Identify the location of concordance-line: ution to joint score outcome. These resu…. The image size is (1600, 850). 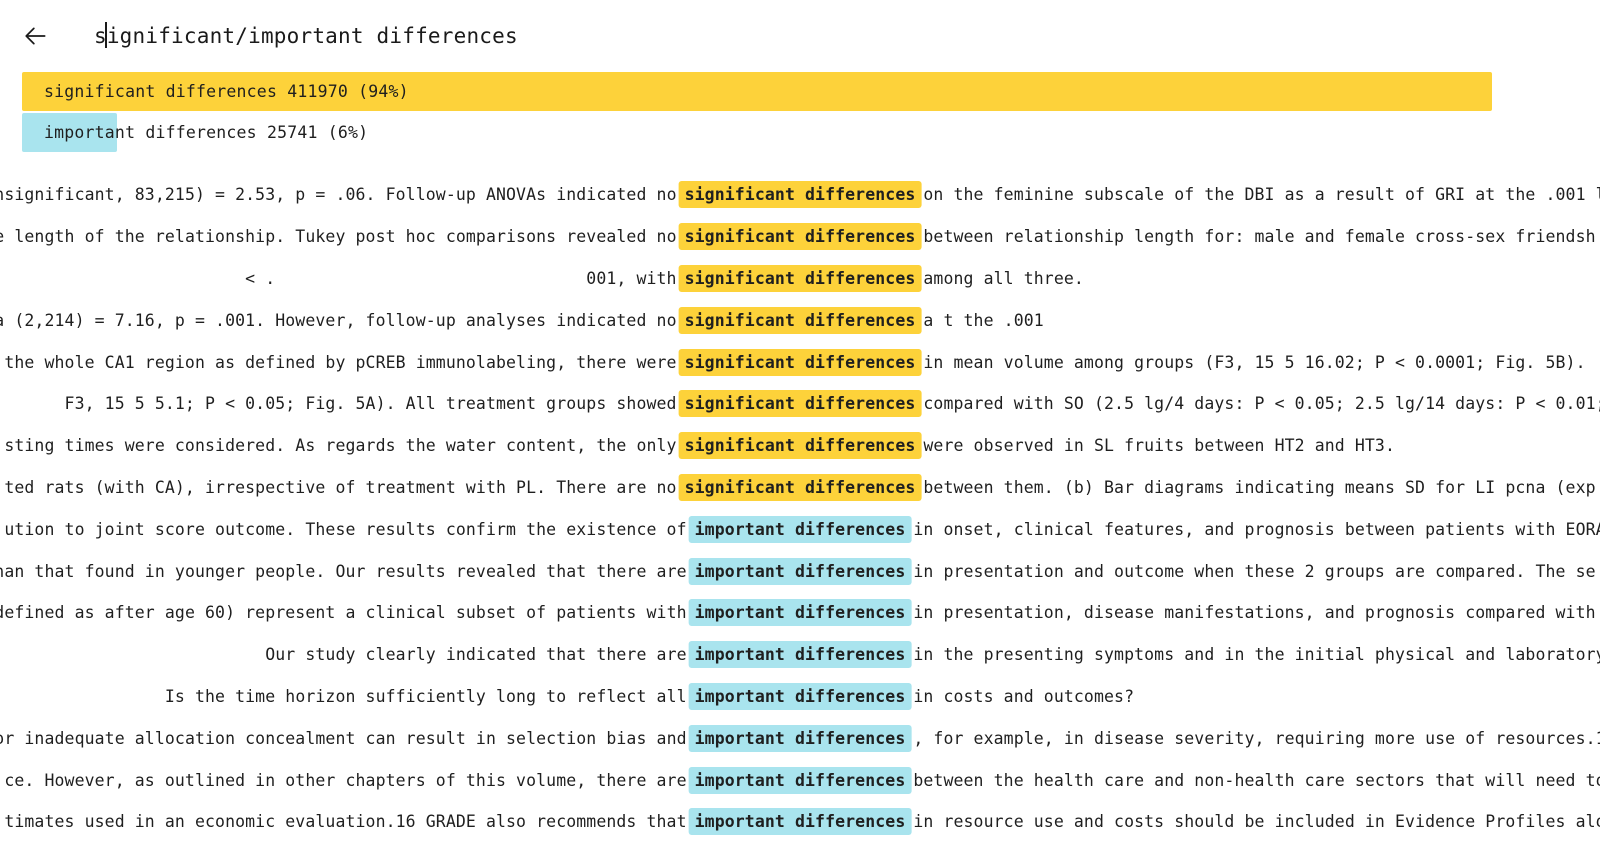
(800, 529).